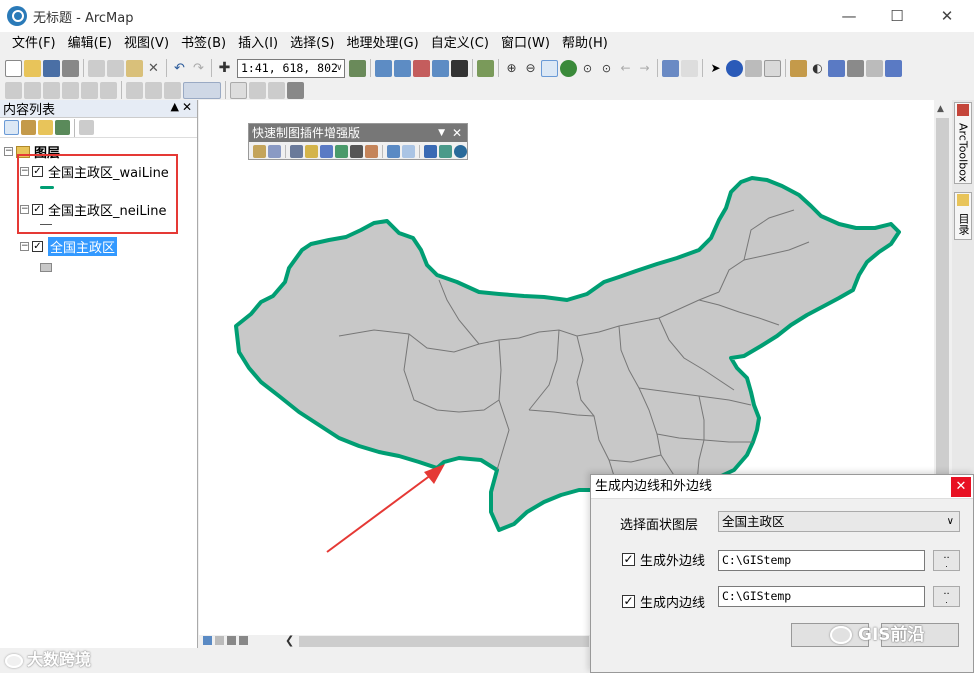  What do you see at coordinates (382, 44) in the screenshot?
I see `menu-geoprocessing: 地理处理(G)` at bounding box center [382, 44].